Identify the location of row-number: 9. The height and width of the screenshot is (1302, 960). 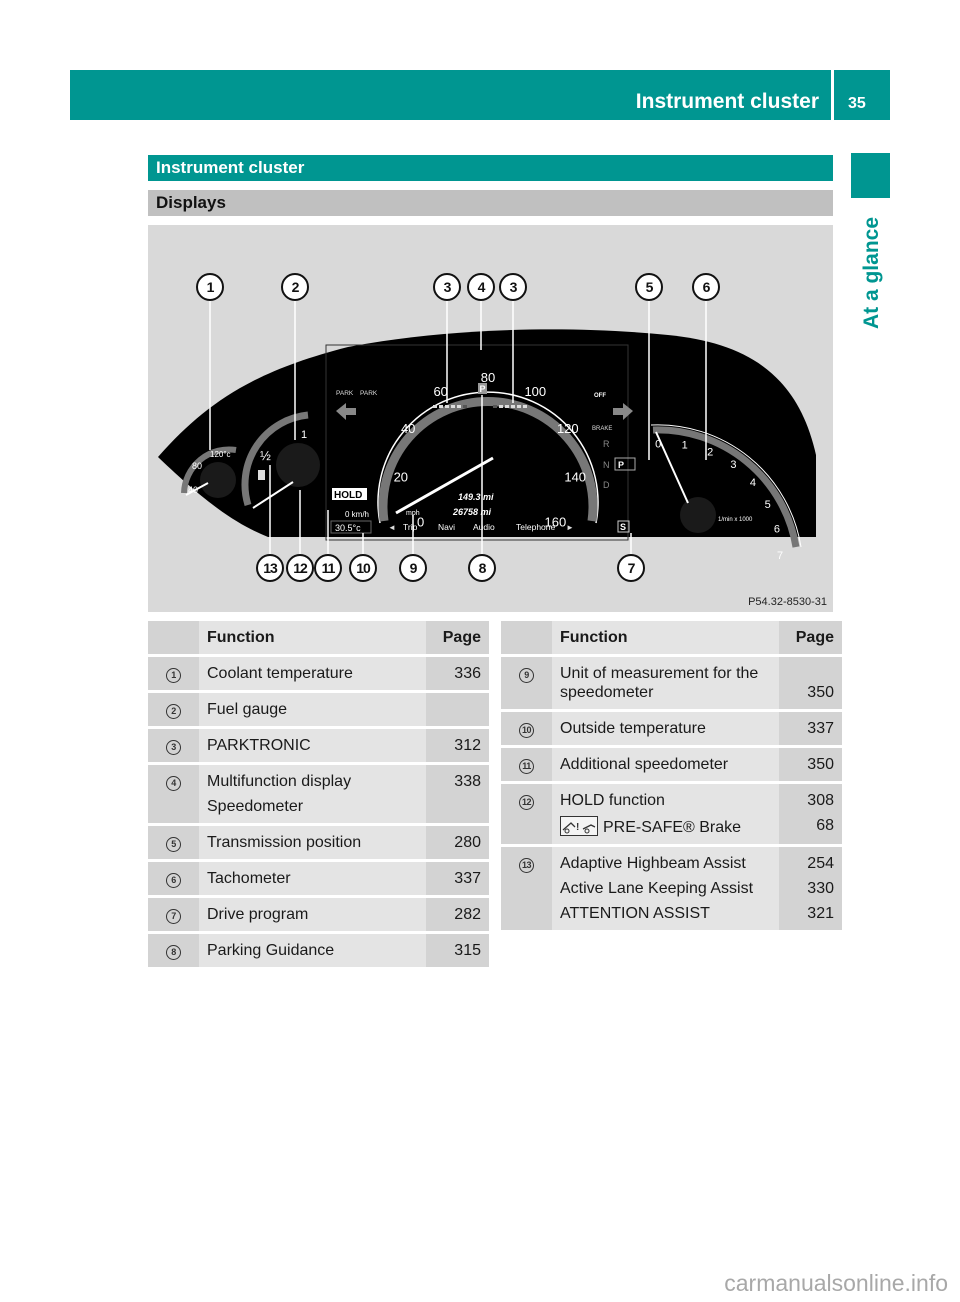
(526, 683).